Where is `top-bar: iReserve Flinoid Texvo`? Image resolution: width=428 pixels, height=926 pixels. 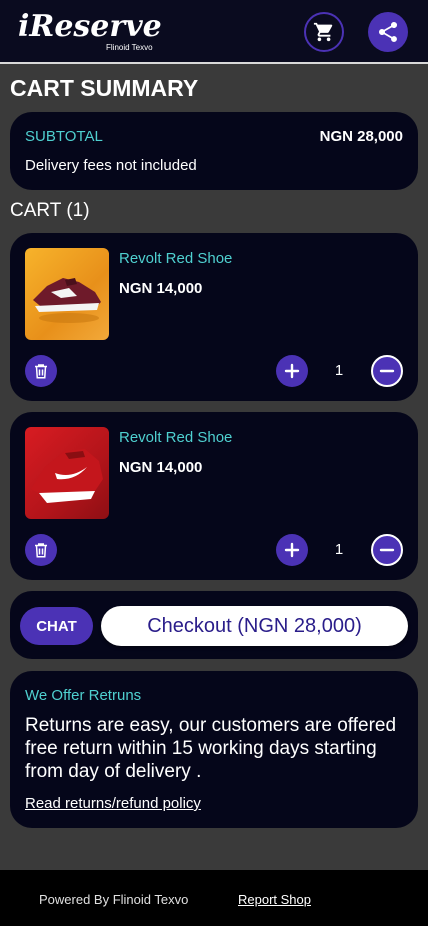 top-bar: iReserve Flinoid Texvo is located at coordinates (214, 32).